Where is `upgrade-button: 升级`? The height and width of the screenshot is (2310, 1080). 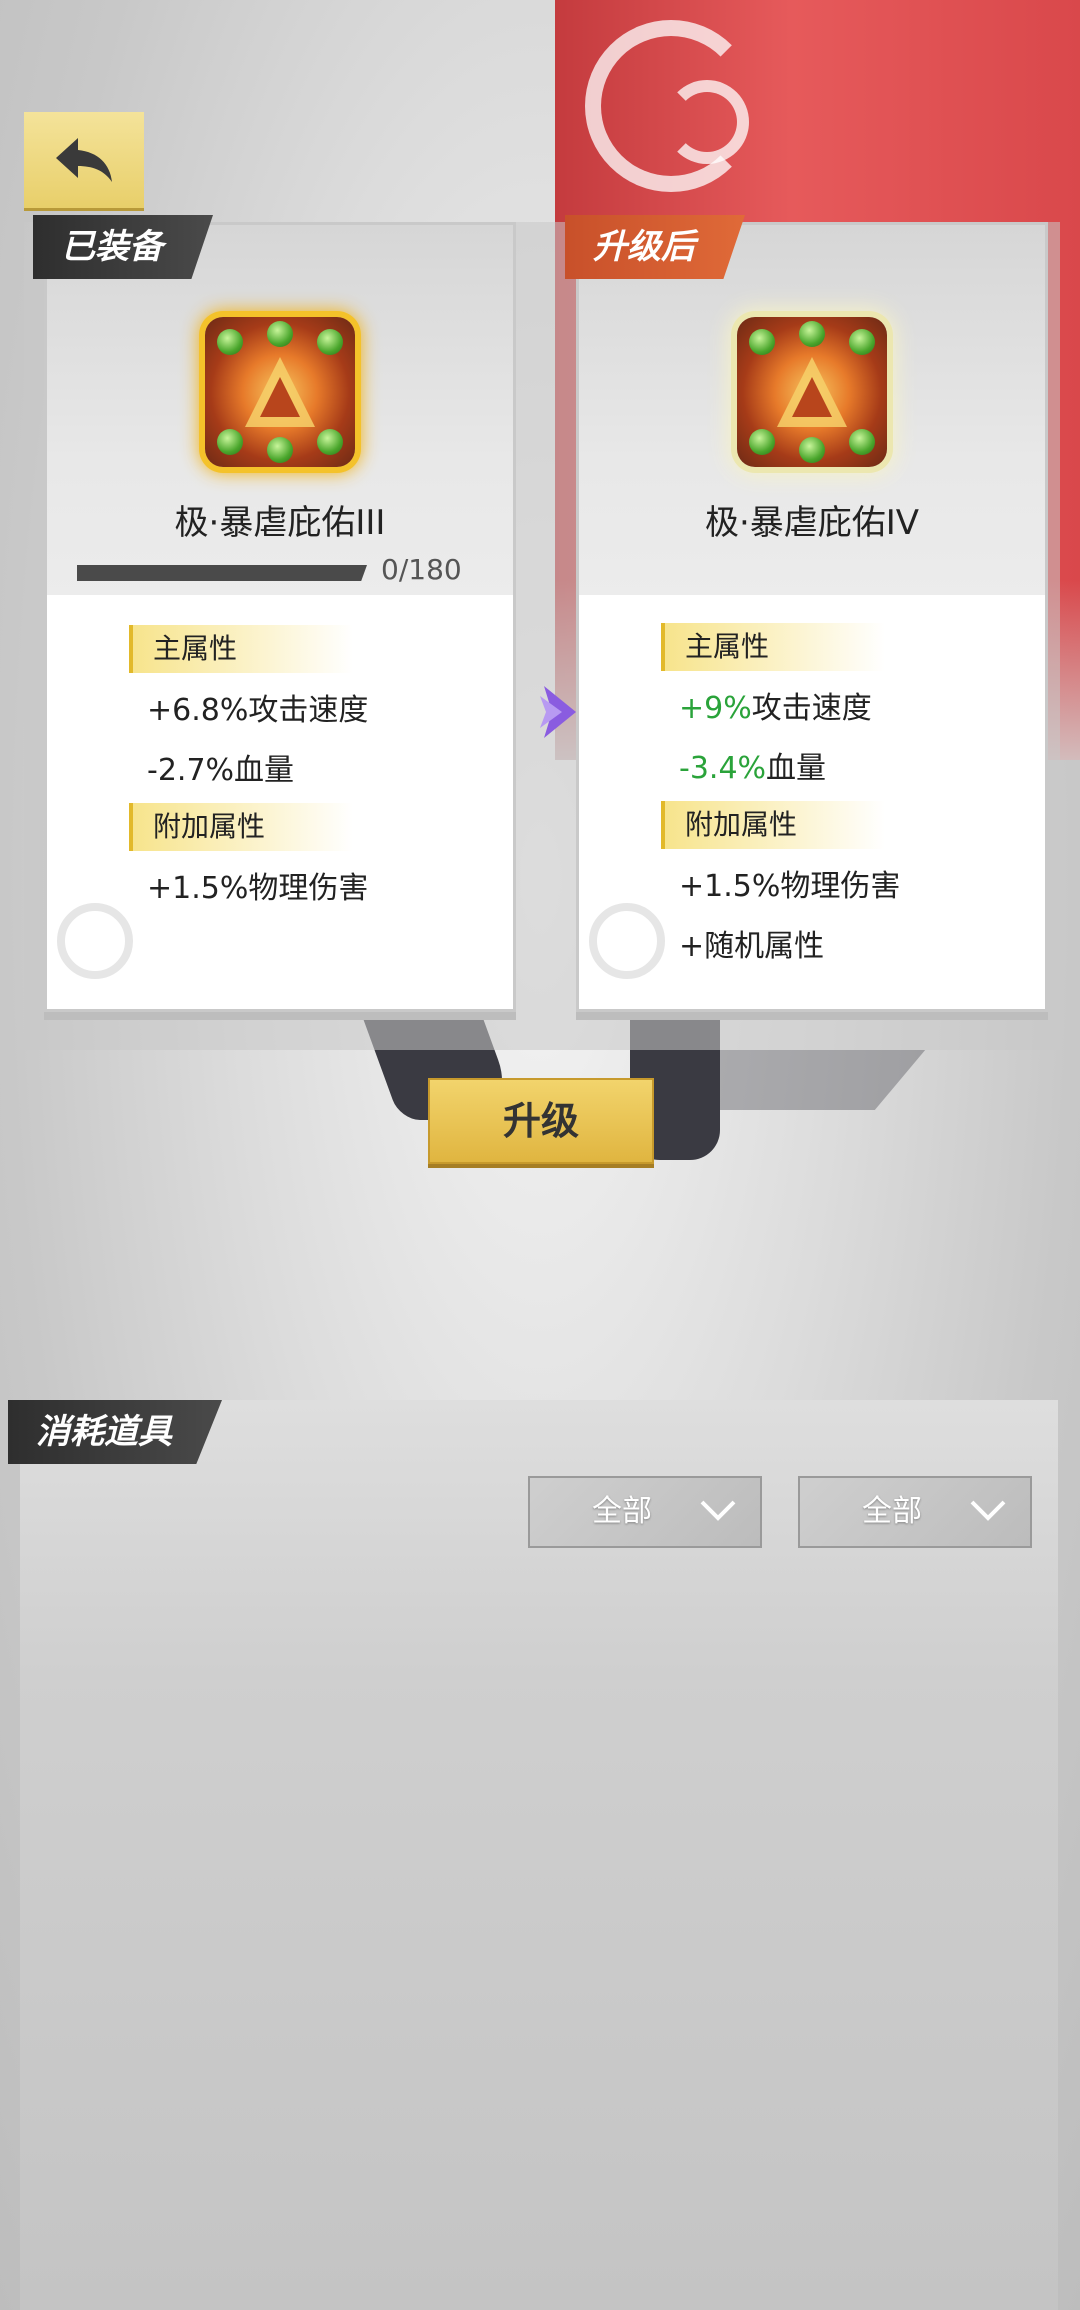 upgrade-button: 升级 is located at coordinates (541, 1121).